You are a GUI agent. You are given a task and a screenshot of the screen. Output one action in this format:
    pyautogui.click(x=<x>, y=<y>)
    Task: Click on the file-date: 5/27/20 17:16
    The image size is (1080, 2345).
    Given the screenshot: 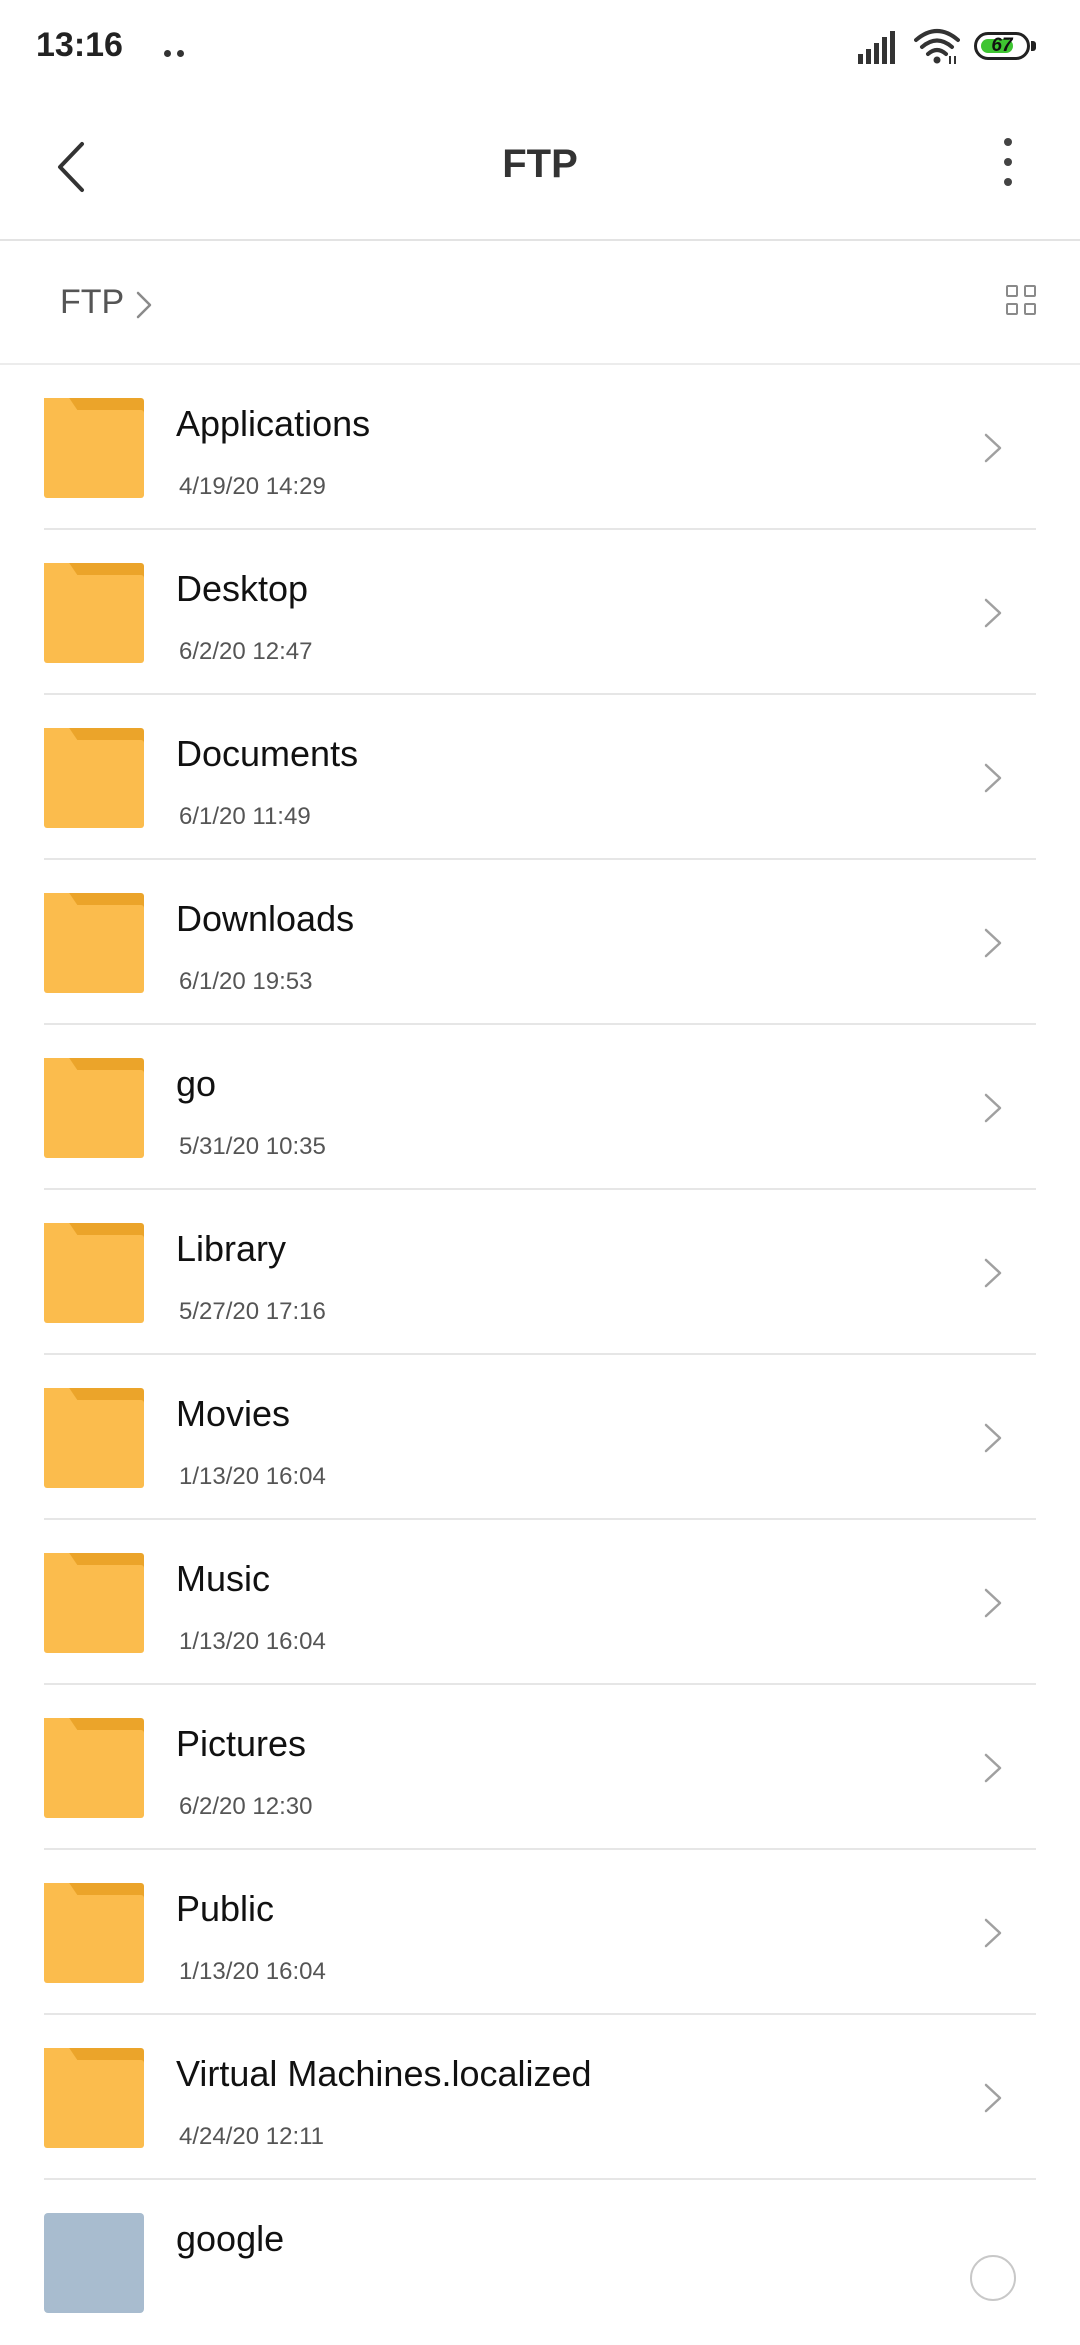 What is the action you would take?
    pyautogui.click(x=252, y=1311)
    